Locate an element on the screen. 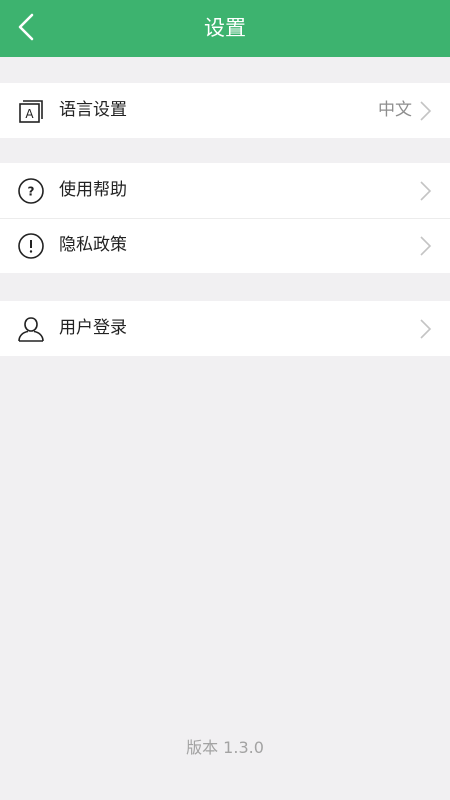 Image resolution: width=450 pixels, height=800 pixels. page-title: 设置 is located at coordinates (225, 28).